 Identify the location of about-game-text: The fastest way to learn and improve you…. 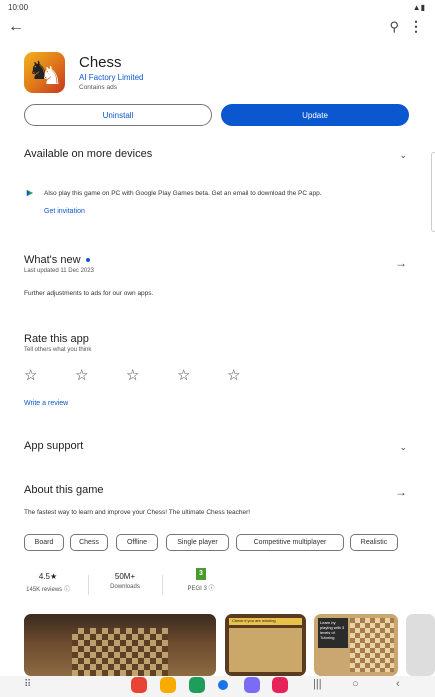
(137, 512).